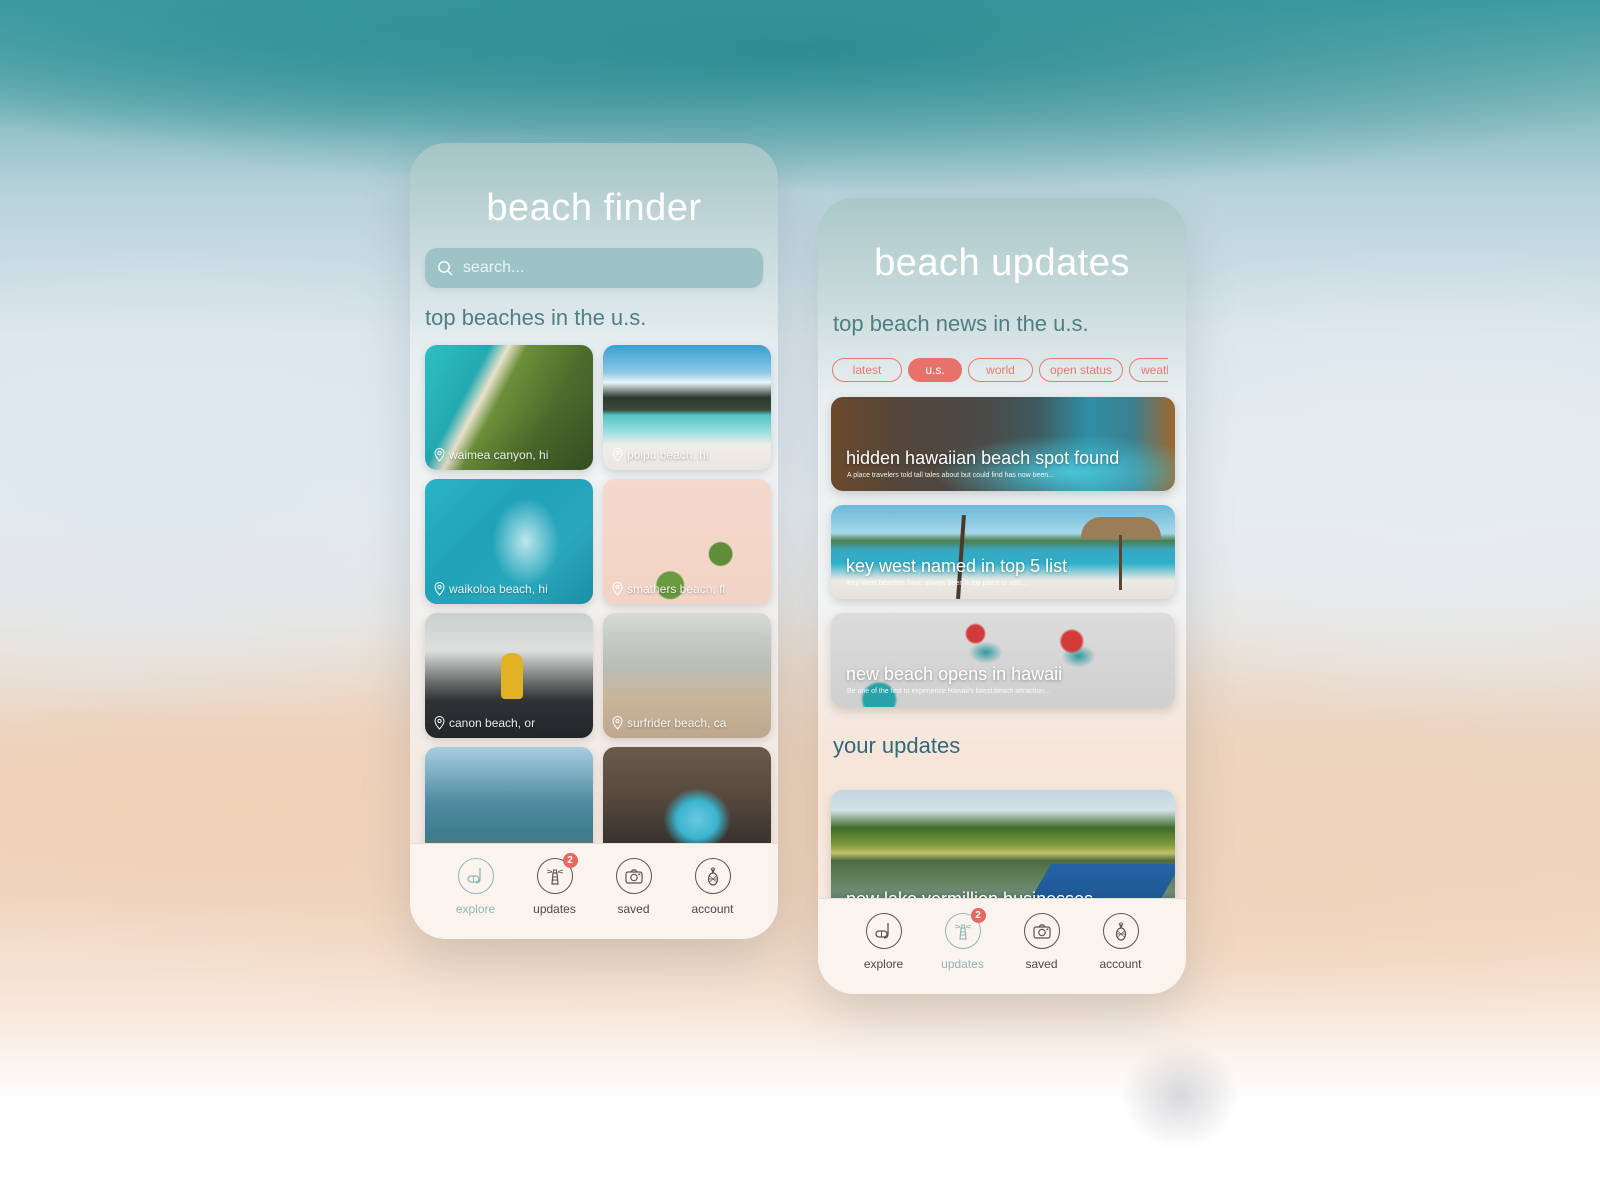 Image resolution: width=1600 pixels, height=1200 pixels. I want to click on chip-weather: weath, so click(1148, 370).